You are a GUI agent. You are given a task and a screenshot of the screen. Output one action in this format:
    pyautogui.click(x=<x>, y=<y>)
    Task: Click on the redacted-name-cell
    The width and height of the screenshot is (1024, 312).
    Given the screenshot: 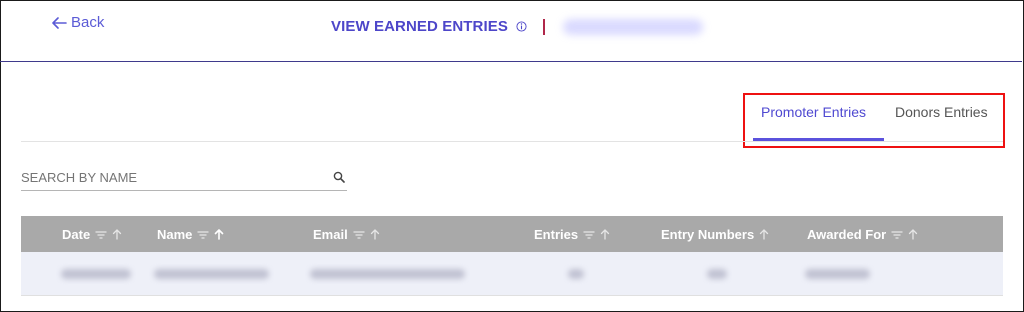 What is the action you would take?
    pyautogui.click(x=211, y=274)
    